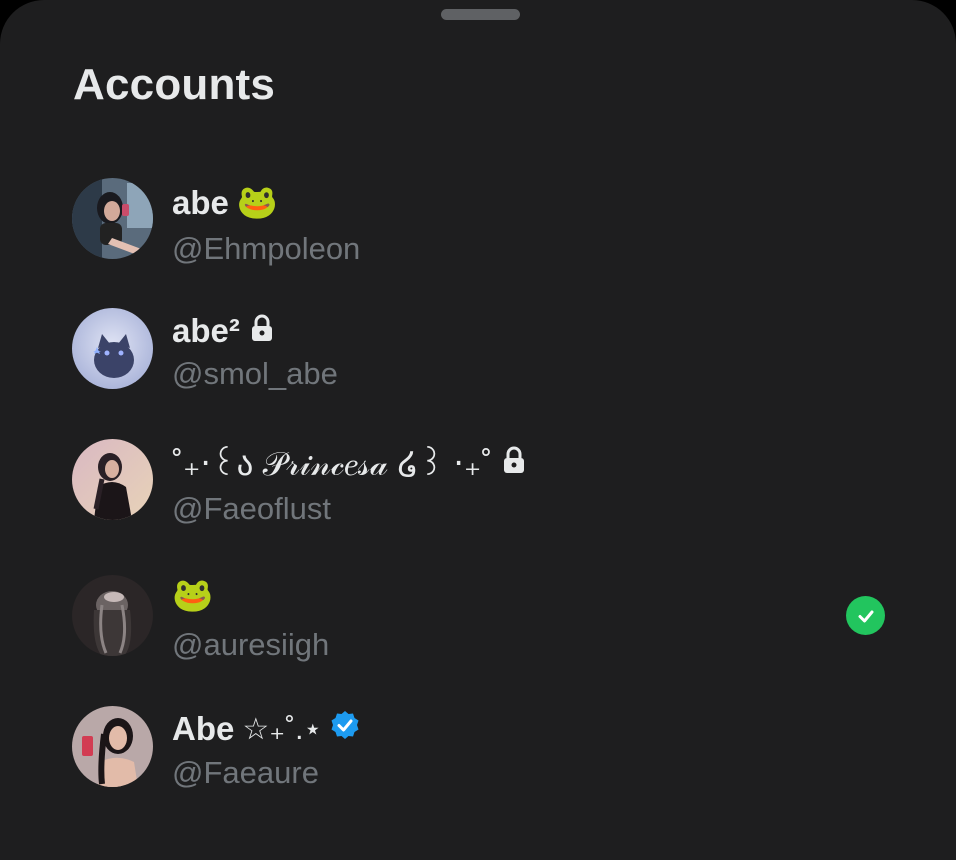 Image resolution: width=956 pixels, height=860 pixels. What do you see at coordinates (345, 729) in the screenshot?
I see `verified-badge-icon` at bounding box center [345, 729].